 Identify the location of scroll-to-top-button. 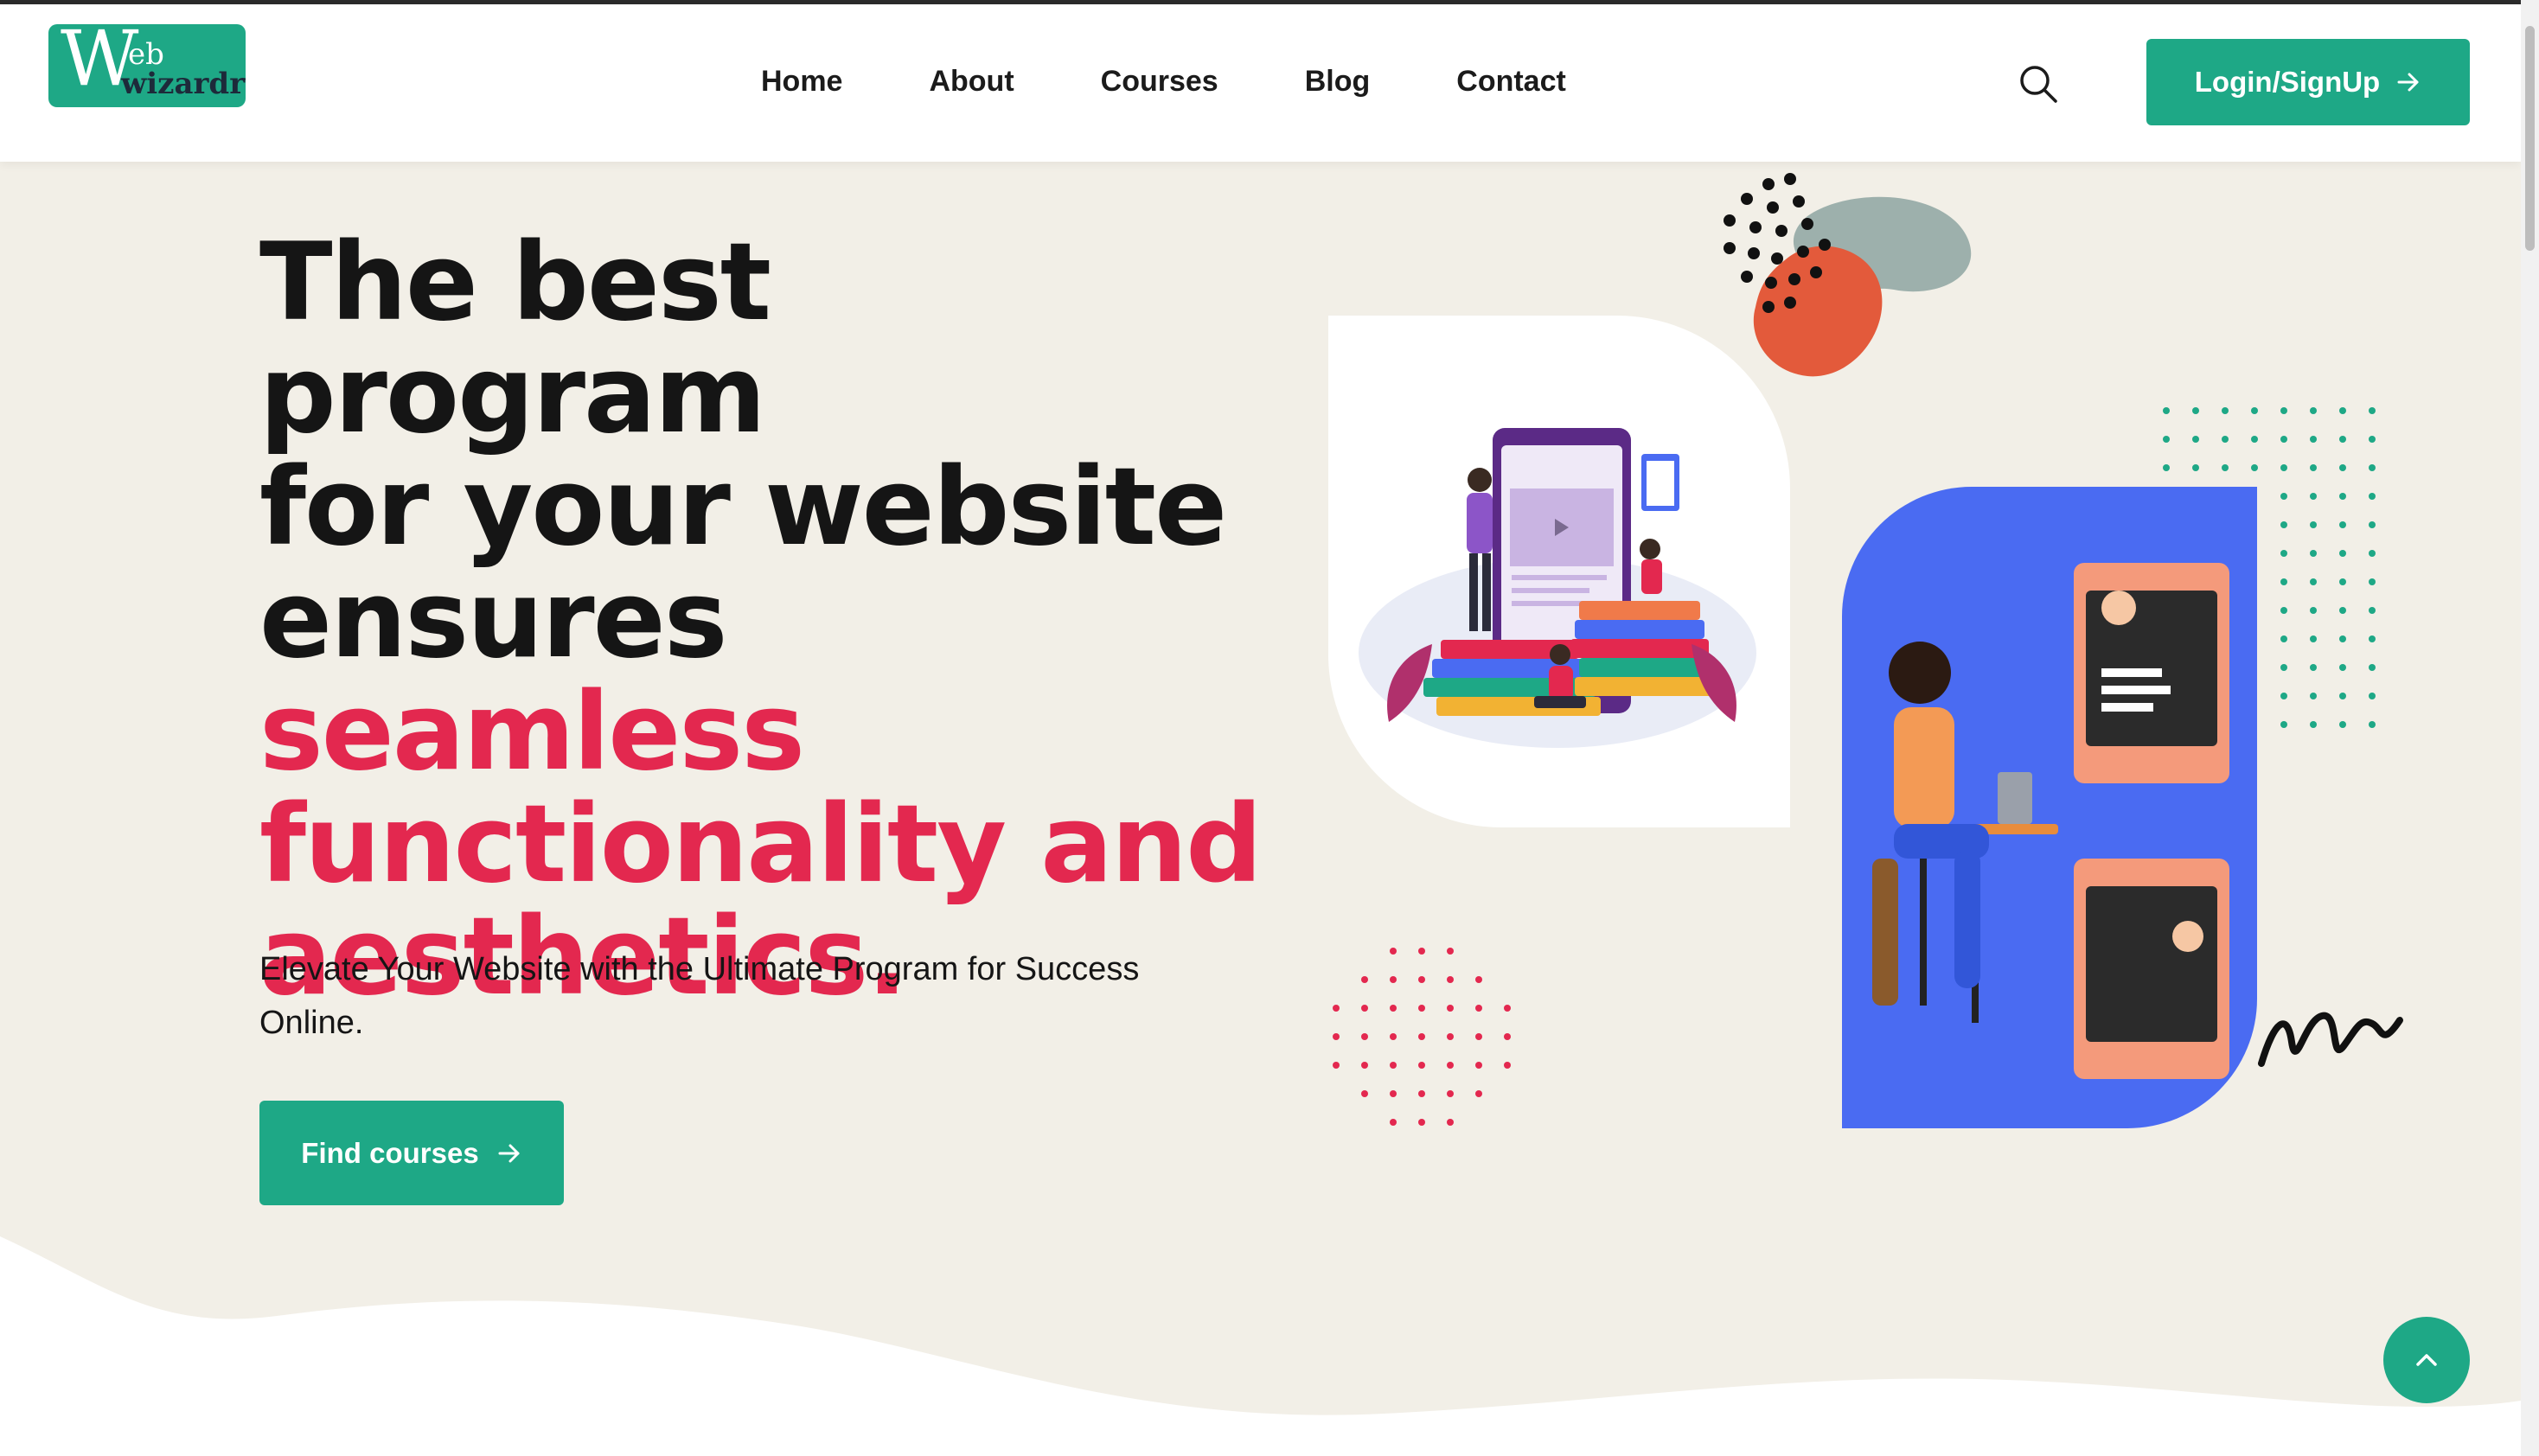
(2426, 1360).